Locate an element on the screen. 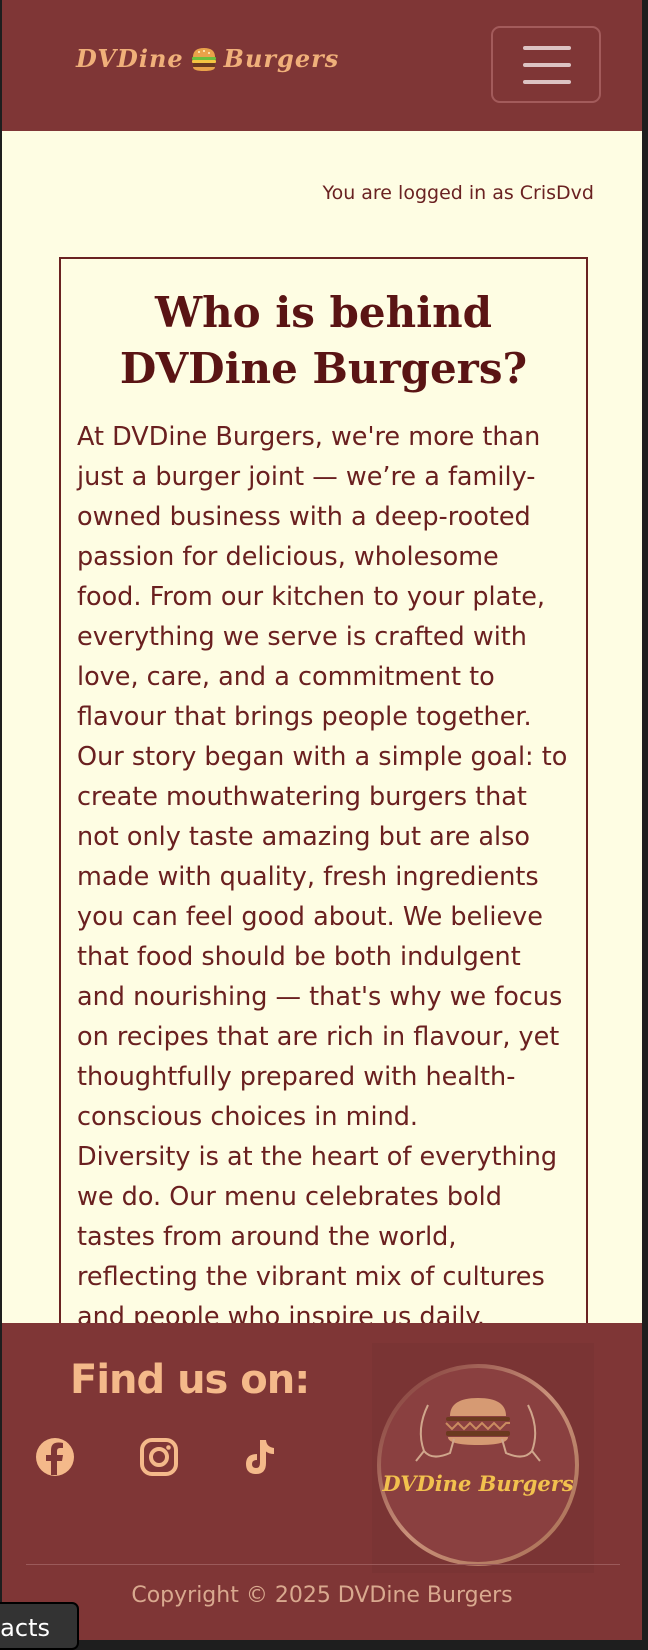  copyright-text: Copyright © 2025 DVDine Burgers is located at coordinates (322, 1595).